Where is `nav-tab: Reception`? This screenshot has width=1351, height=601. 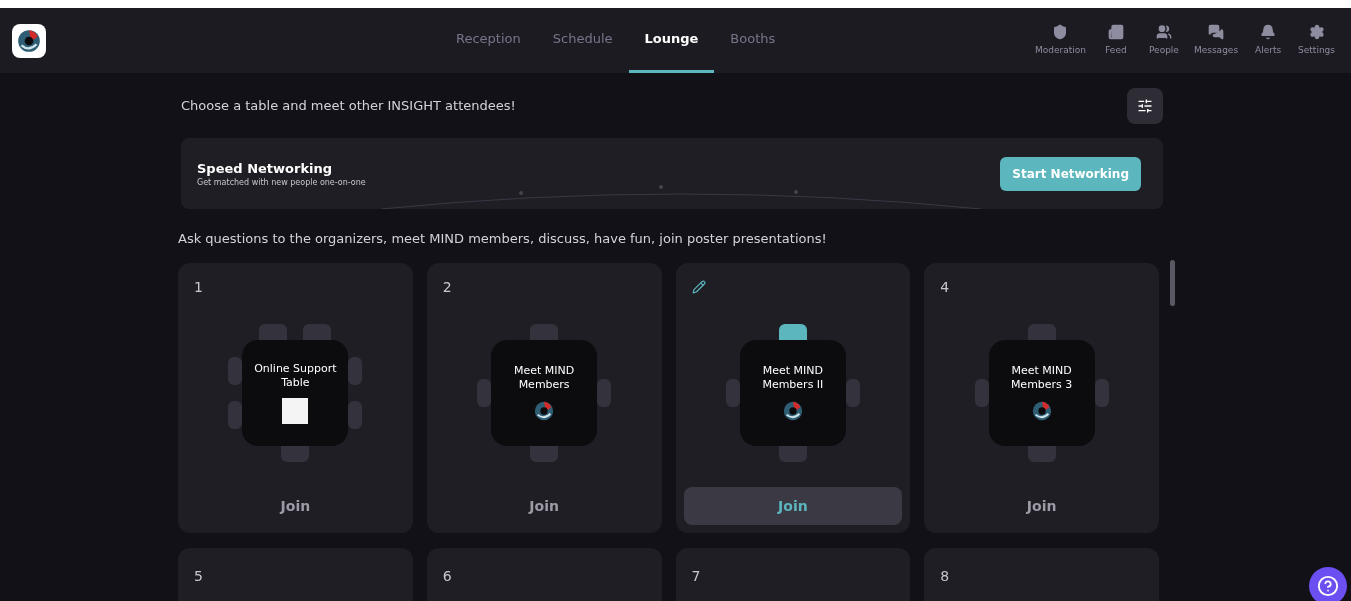
nav-tab: Reception is located at coordinates (488, 40).